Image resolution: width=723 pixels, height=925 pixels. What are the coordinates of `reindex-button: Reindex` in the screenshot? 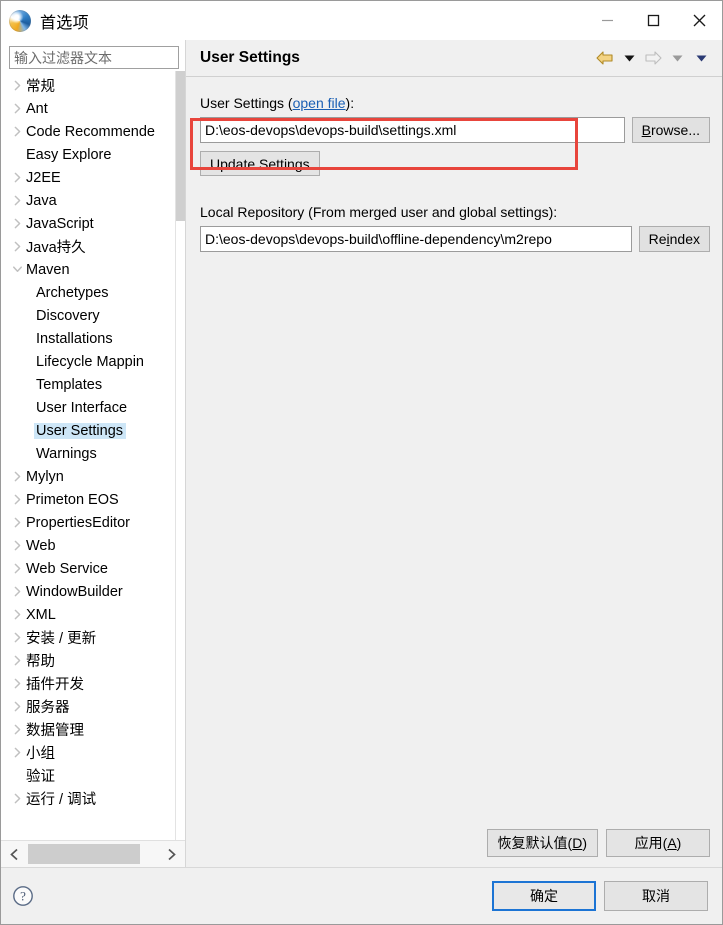 It's located at (674, 239).